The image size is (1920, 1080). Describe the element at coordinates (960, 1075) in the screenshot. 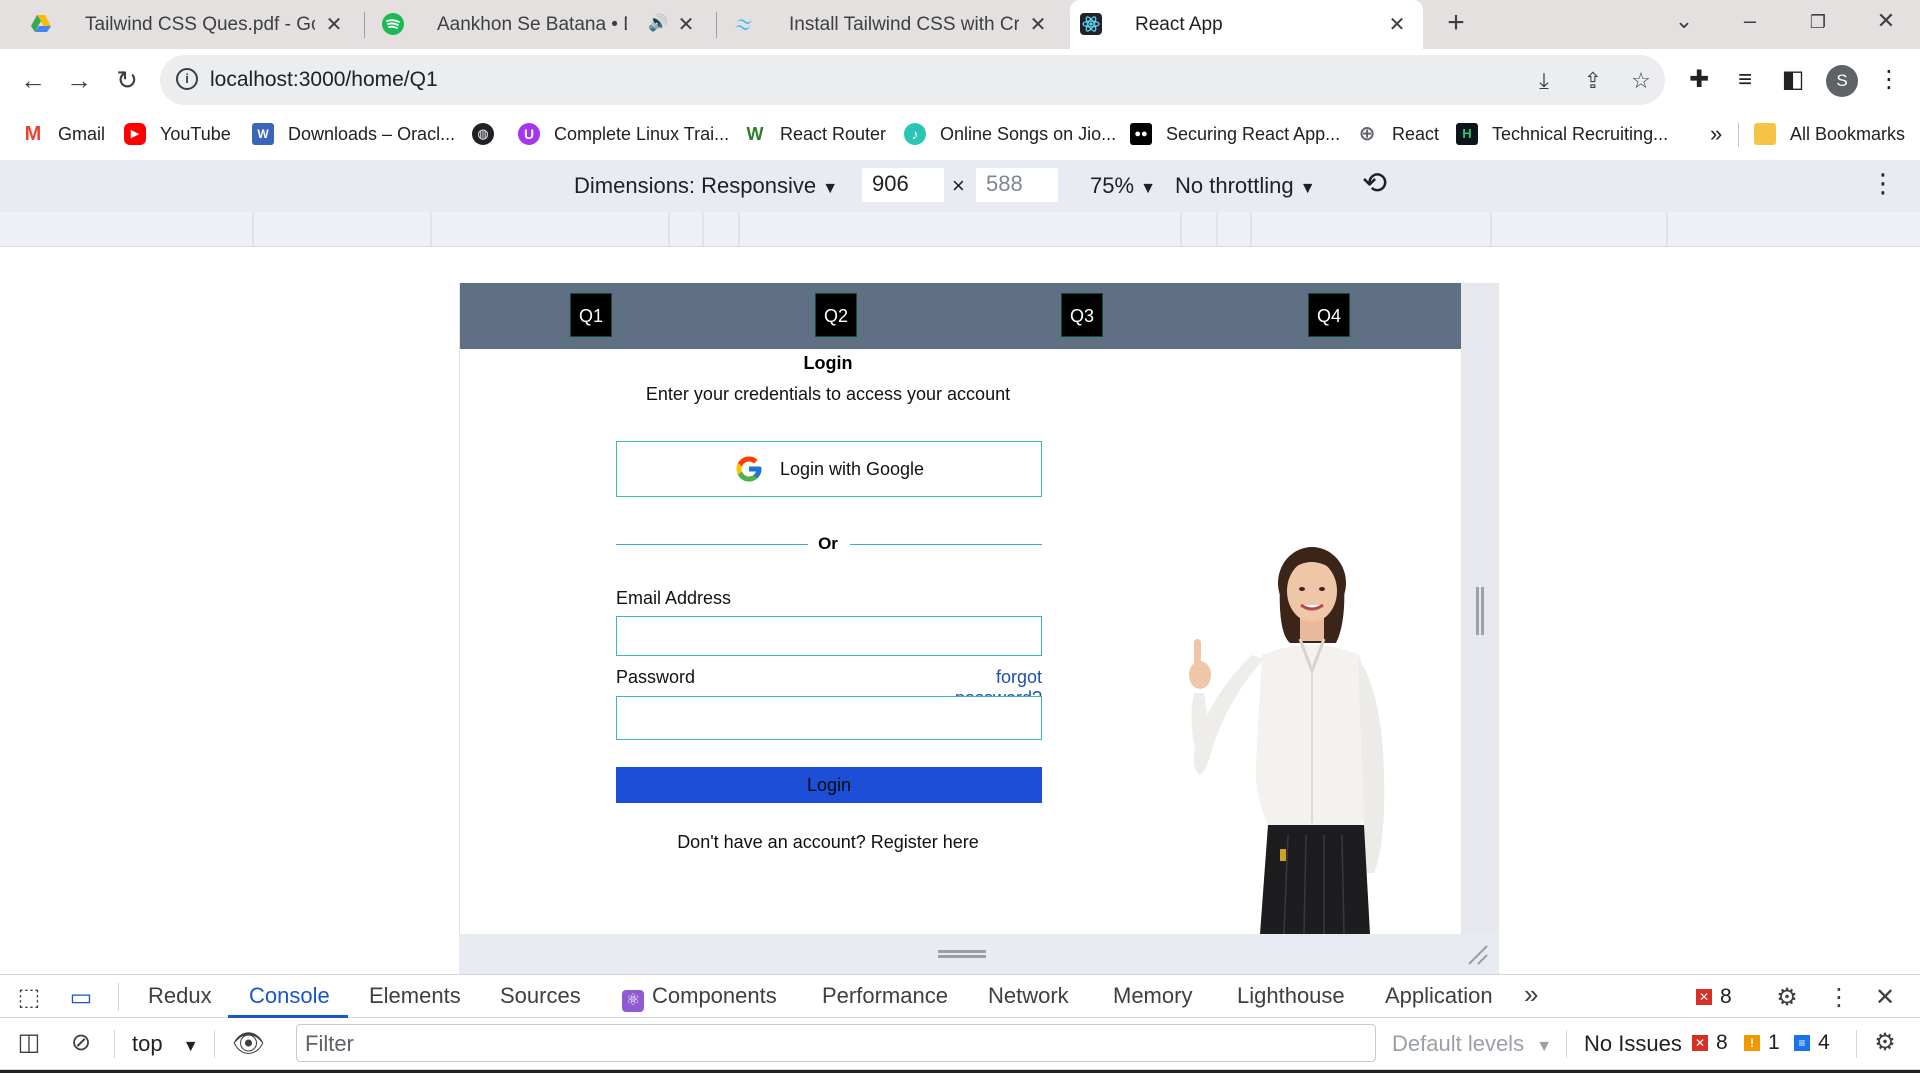

I see `window-bottom-edge` at that location.